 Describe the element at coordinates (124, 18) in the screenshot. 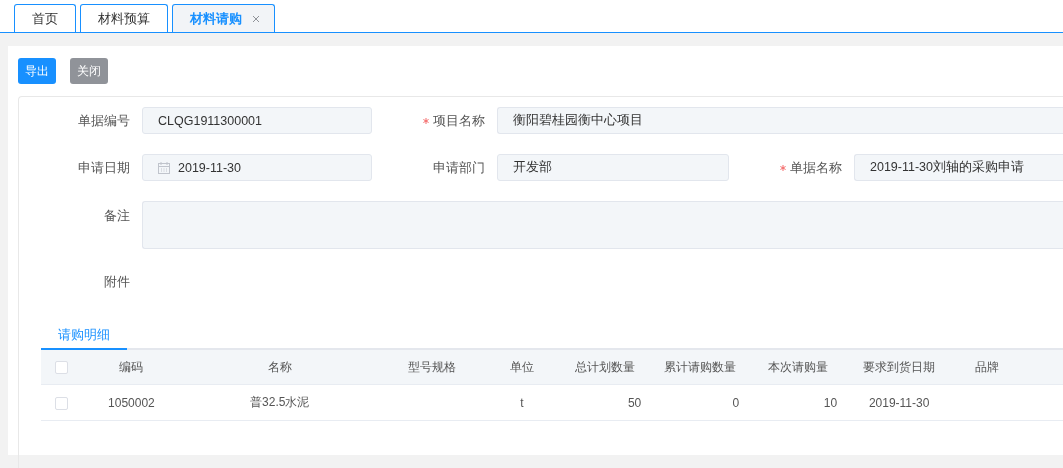

I see `page-tab: 材料预算` at that location.